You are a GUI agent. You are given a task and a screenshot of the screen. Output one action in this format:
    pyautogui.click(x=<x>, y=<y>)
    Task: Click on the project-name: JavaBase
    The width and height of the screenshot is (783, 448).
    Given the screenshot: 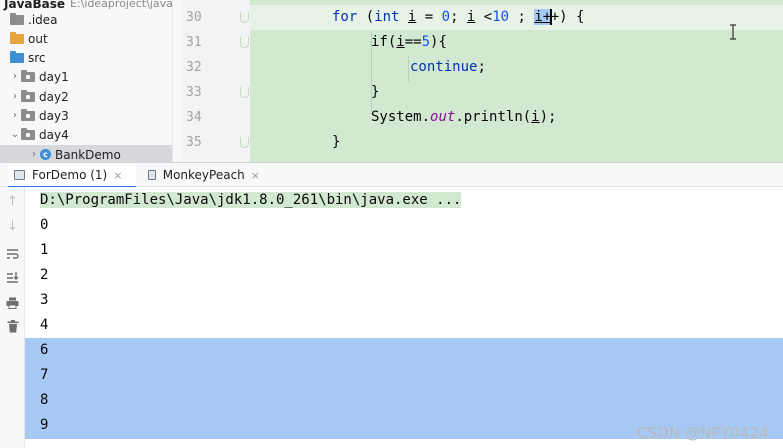 What is the action you would take?
    pyautogui.click(x=35, y=5)
    